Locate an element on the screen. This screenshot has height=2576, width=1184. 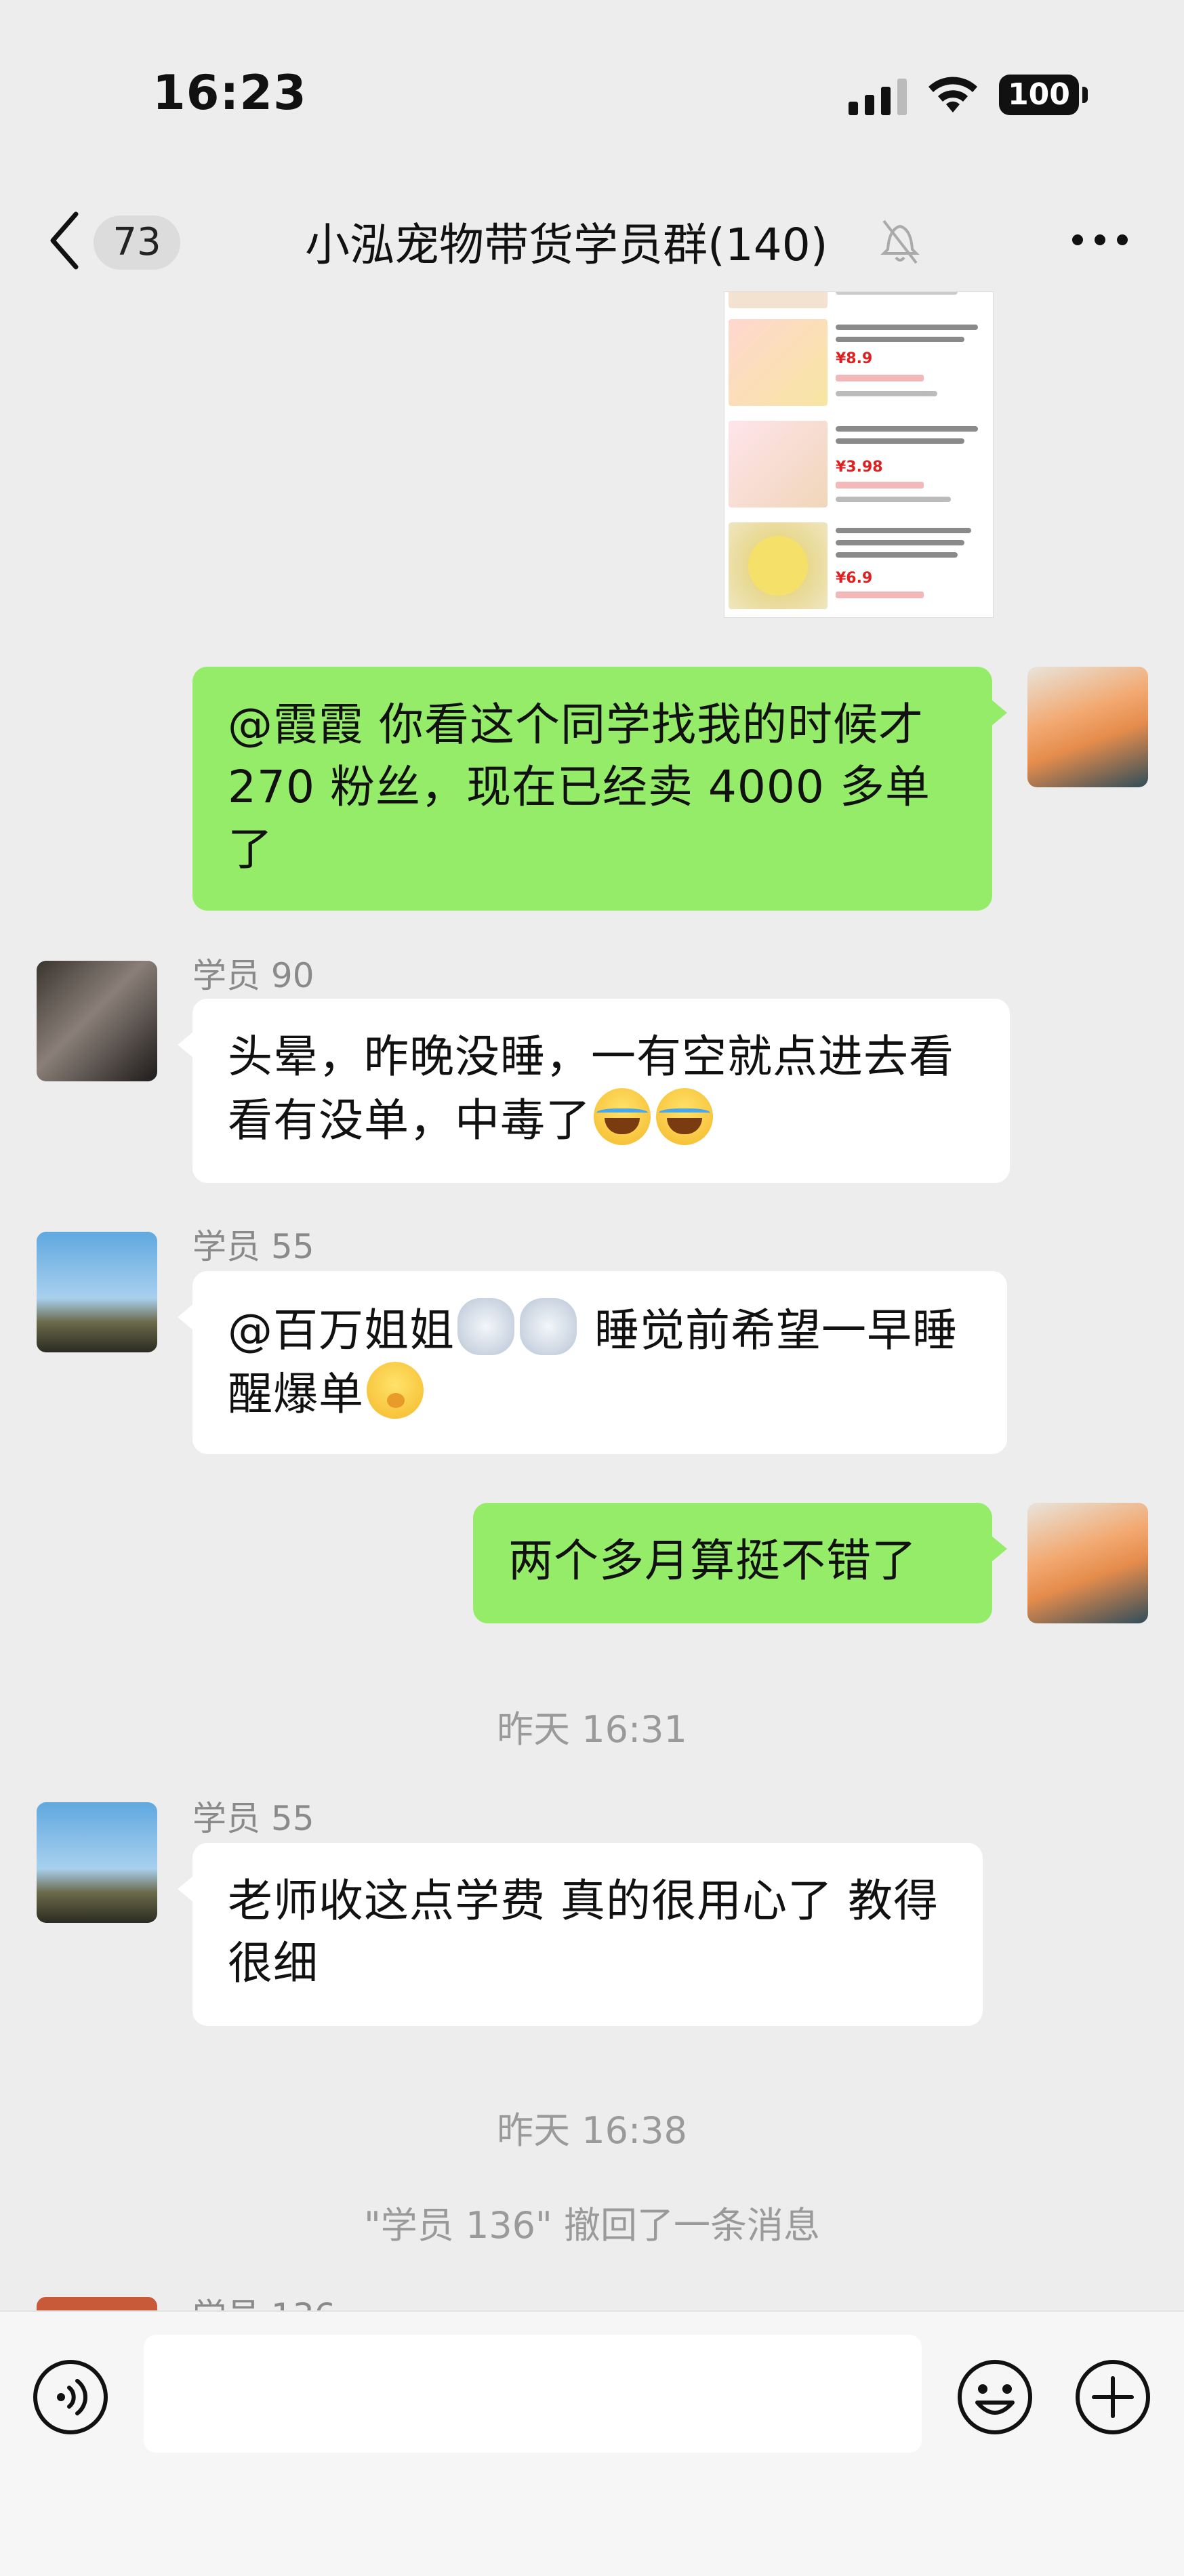
sender-name: 学员 90 is located at coordinates (253, 975).